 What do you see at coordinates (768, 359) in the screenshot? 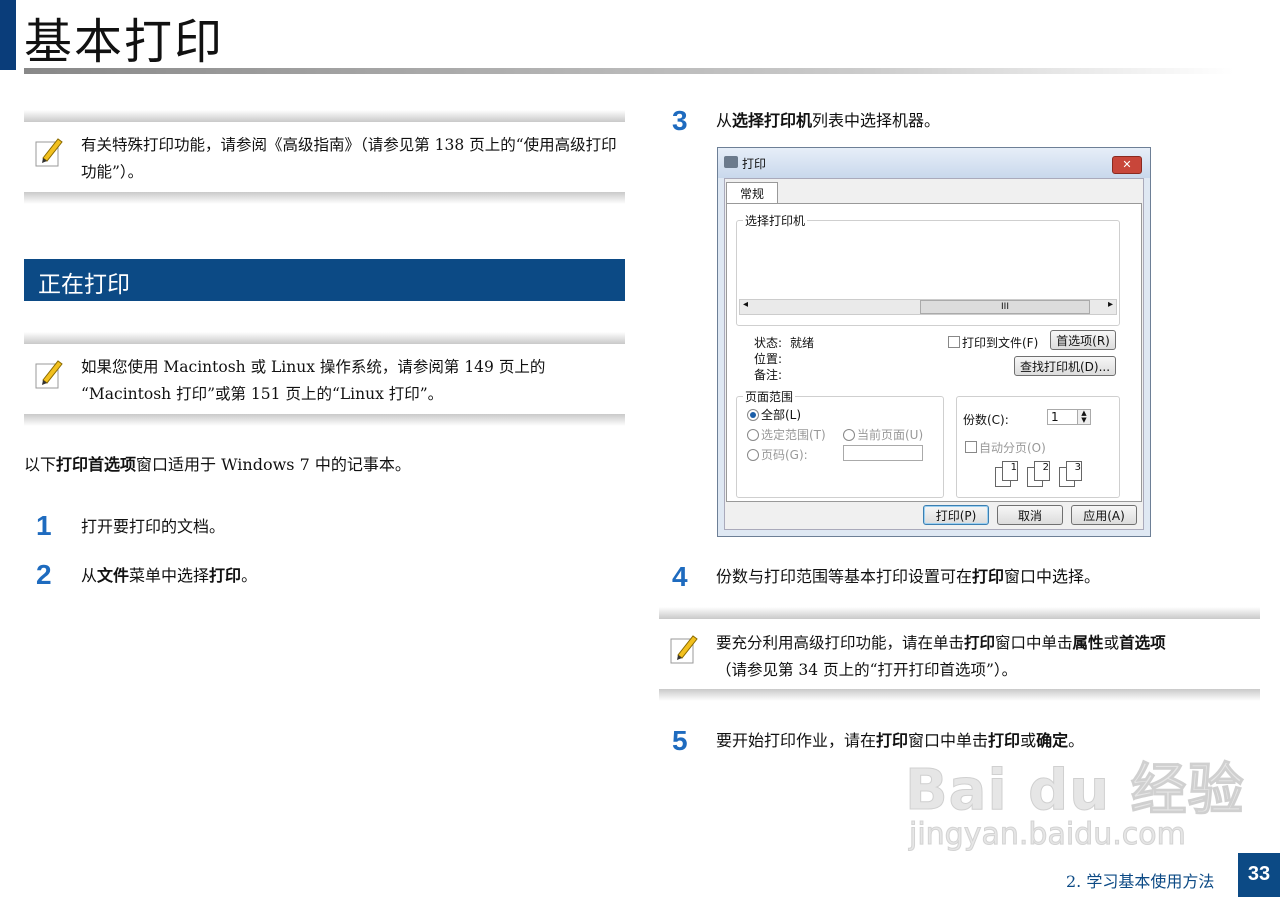
I see `location-label: 位置:` at bounding box center [768, 359].